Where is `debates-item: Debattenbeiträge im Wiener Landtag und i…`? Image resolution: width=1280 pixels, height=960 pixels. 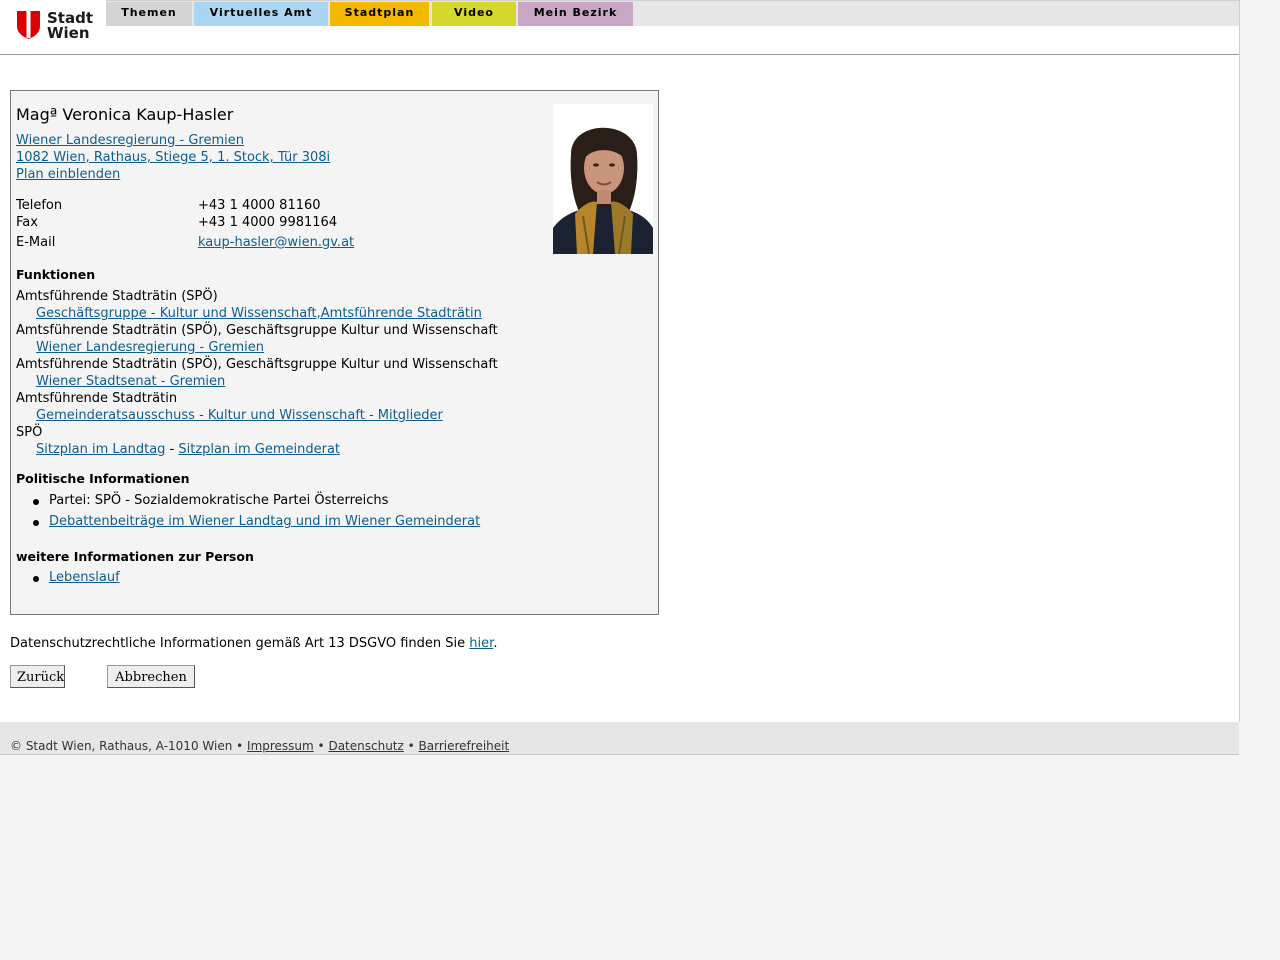 debates-item: Debattenbeiträge im Wiener Landtag und i… is located at coordinates (256, 521).